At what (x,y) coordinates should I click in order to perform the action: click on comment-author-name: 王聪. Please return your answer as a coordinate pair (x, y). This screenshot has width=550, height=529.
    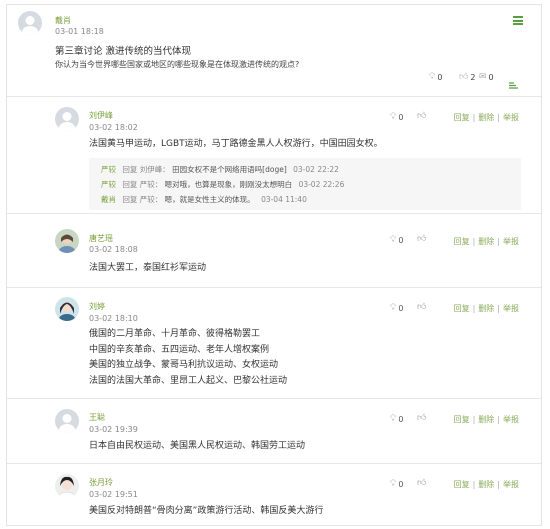
    Looking at the image, I should click on (97, 417).